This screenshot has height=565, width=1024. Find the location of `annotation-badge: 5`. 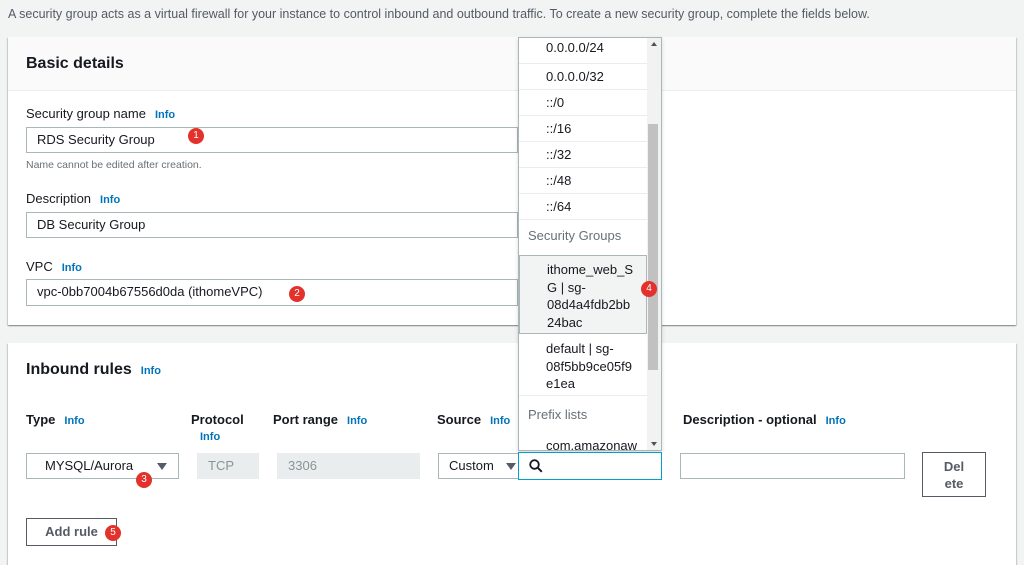

annotation-badge: 5 is located at coordinates (113, 533).